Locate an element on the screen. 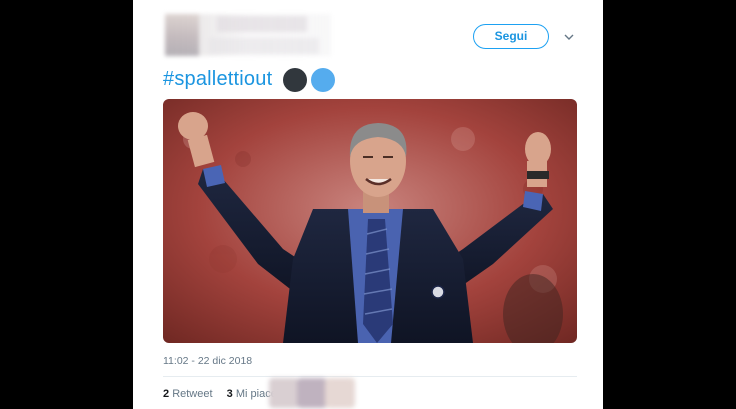 Image resolution: width=736 pixels, height=409 pixels. chevron-down-icon is located at coordinates (569, 37).